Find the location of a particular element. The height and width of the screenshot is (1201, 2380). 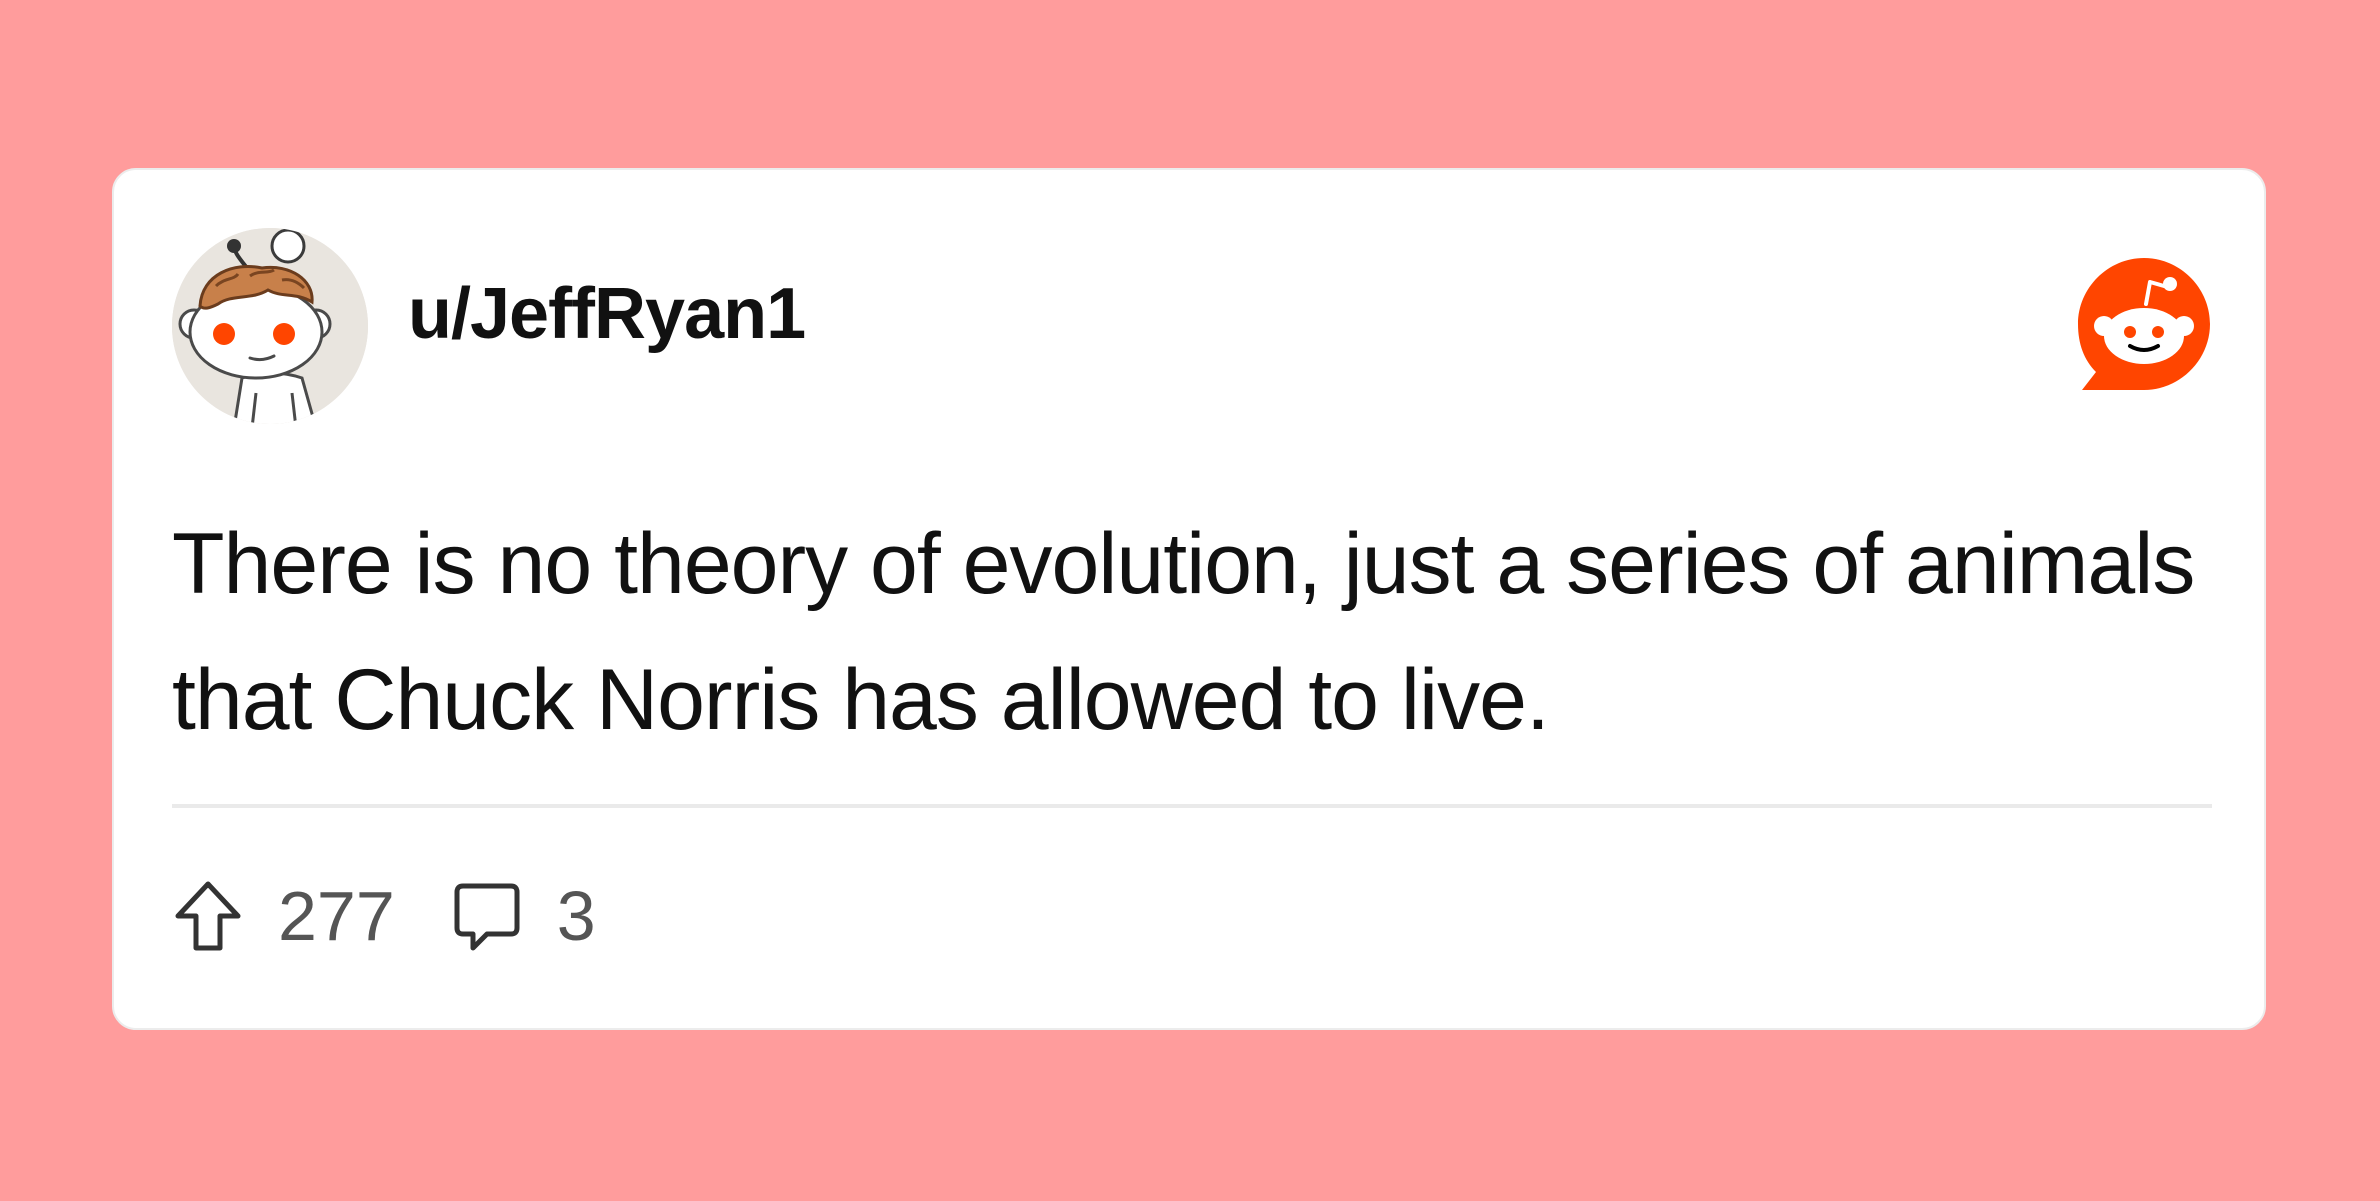

post-stats: 277 3 is located at coordinates (384, 916).